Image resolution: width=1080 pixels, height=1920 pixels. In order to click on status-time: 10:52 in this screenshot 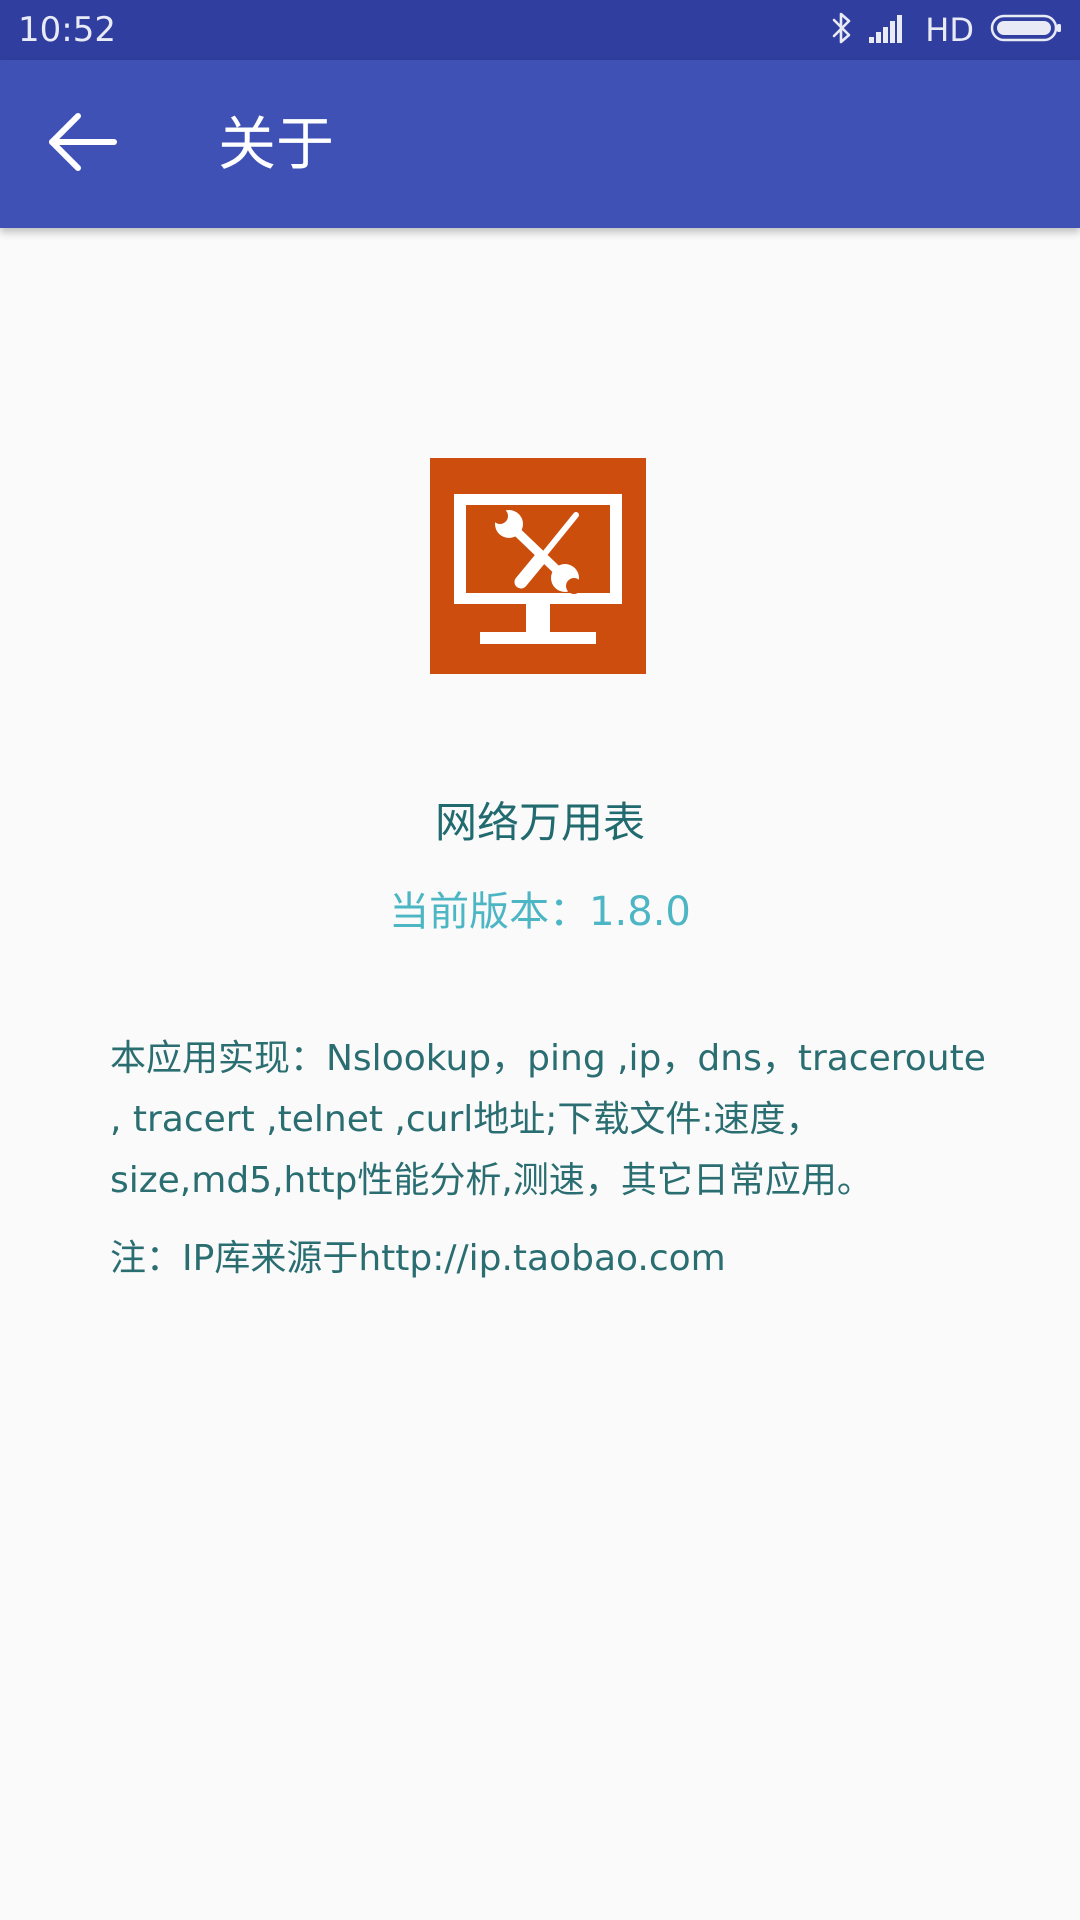, I will do `click(67, 30)`.